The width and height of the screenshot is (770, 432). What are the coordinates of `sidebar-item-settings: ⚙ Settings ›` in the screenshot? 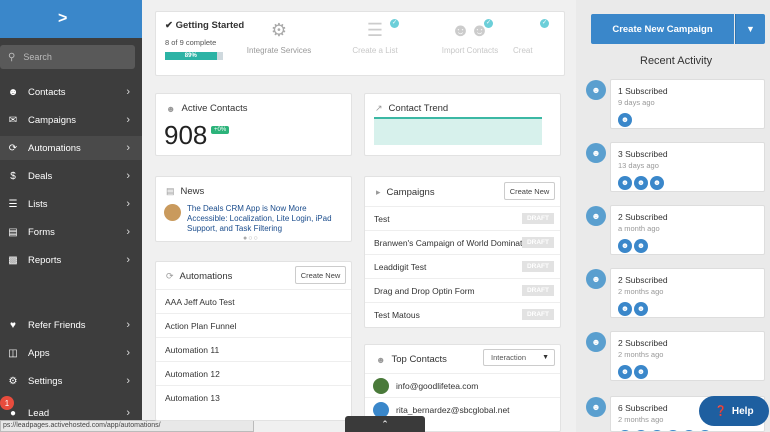 It's located at (71, 381).